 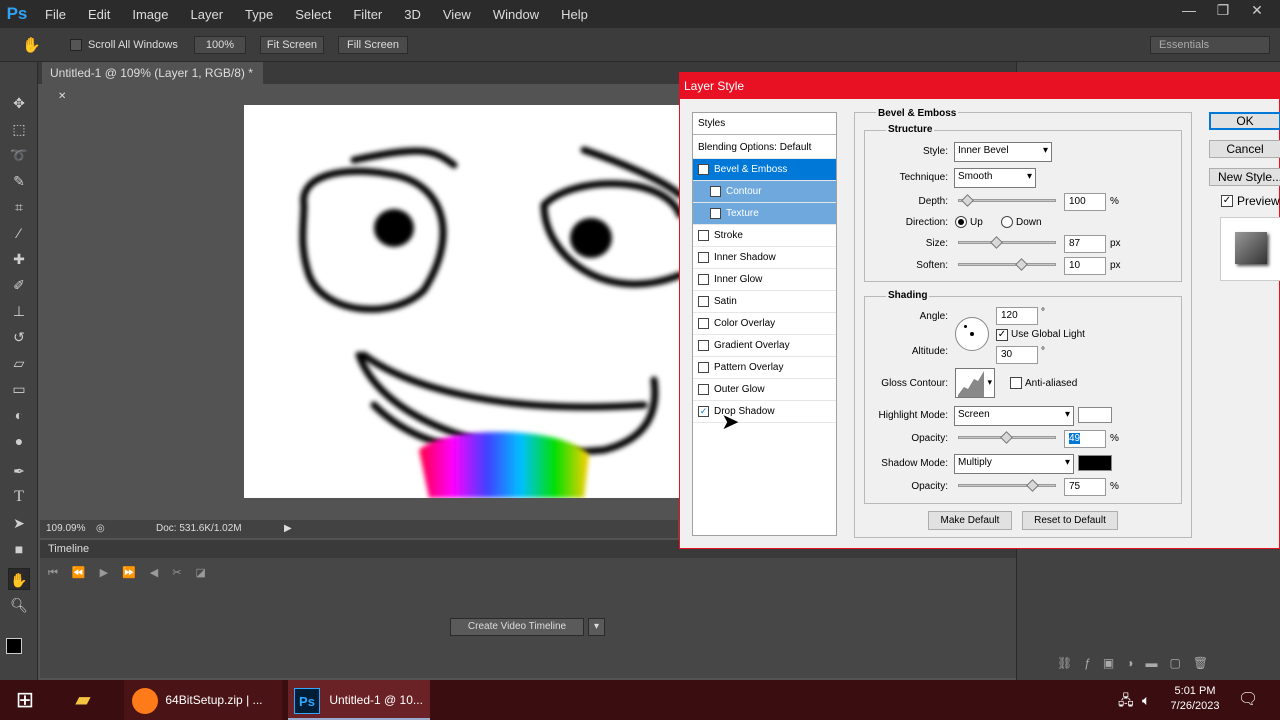 What do you see at coordinates (1017, 355) in the screenshot?
I see `altitude-input: 30` at bounding box center [1017, 355].